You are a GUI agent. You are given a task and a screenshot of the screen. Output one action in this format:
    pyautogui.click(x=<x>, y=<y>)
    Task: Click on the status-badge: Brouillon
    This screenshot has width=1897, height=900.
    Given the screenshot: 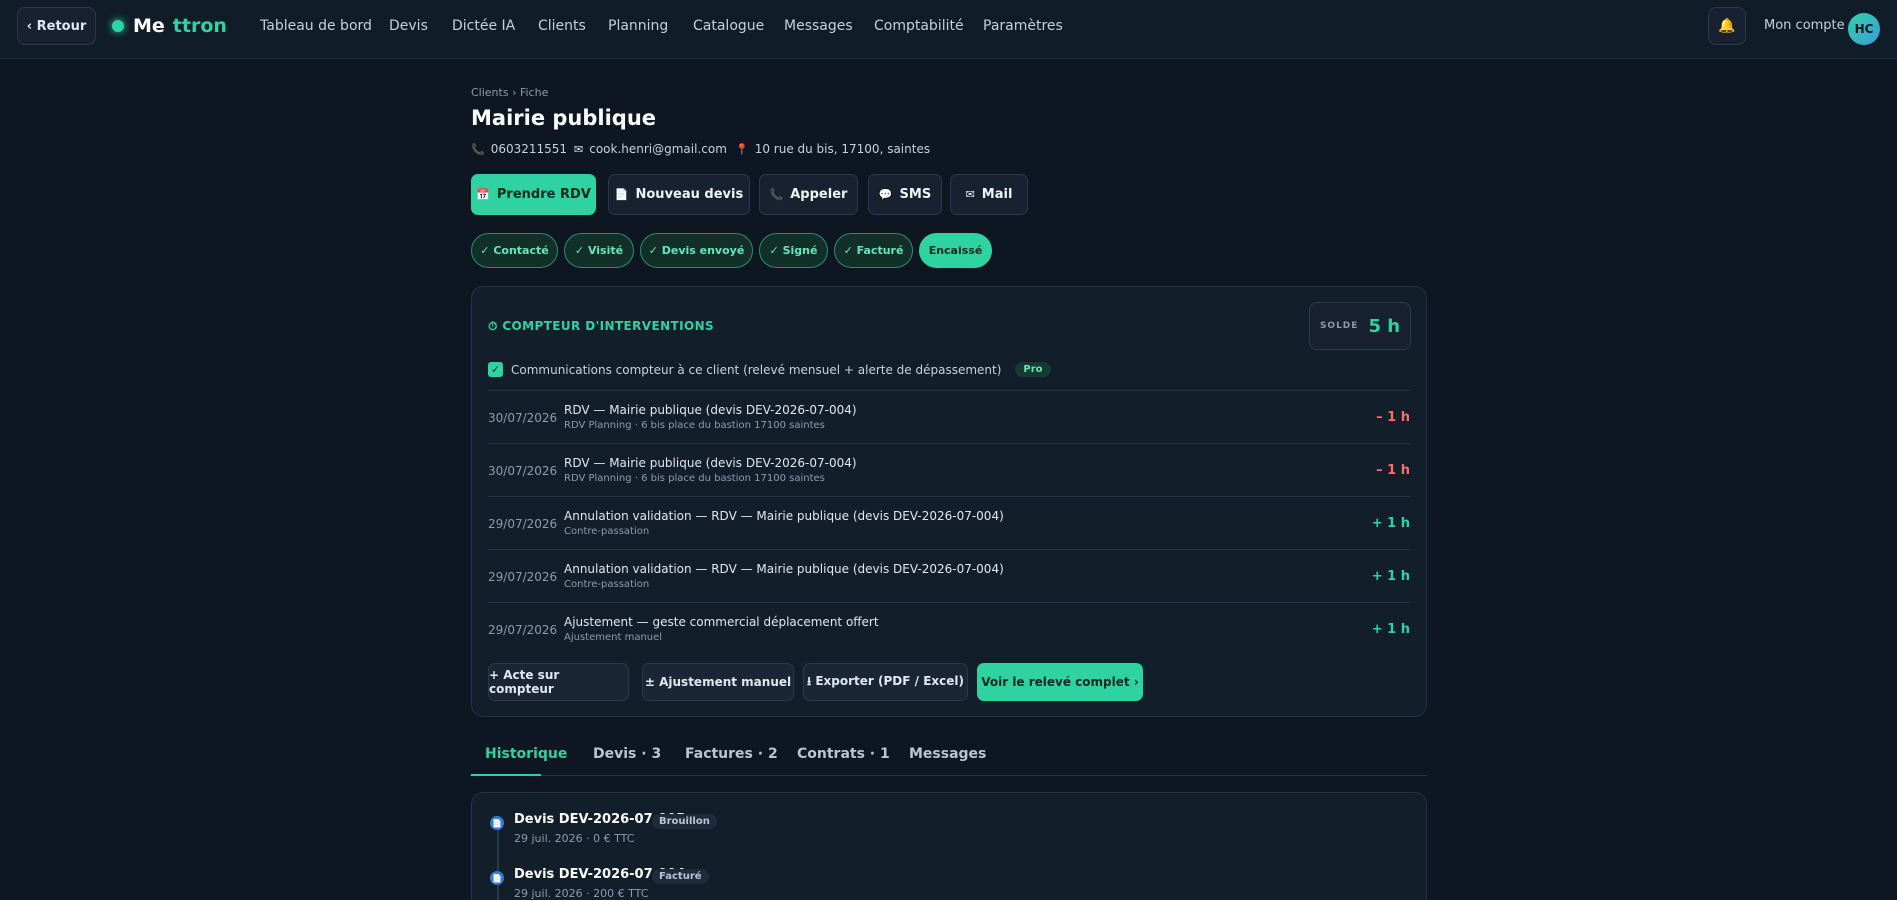 What is the action you would take?
    pyautogui.click(x=684, y=821)
    